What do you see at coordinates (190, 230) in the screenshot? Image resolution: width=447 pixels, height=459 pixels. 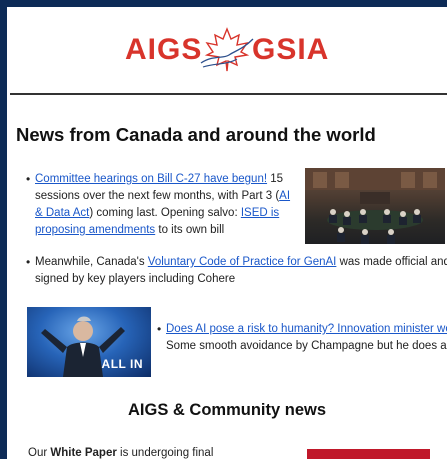 I see `item-text: to its own bill` at bounding box center [190, 230].